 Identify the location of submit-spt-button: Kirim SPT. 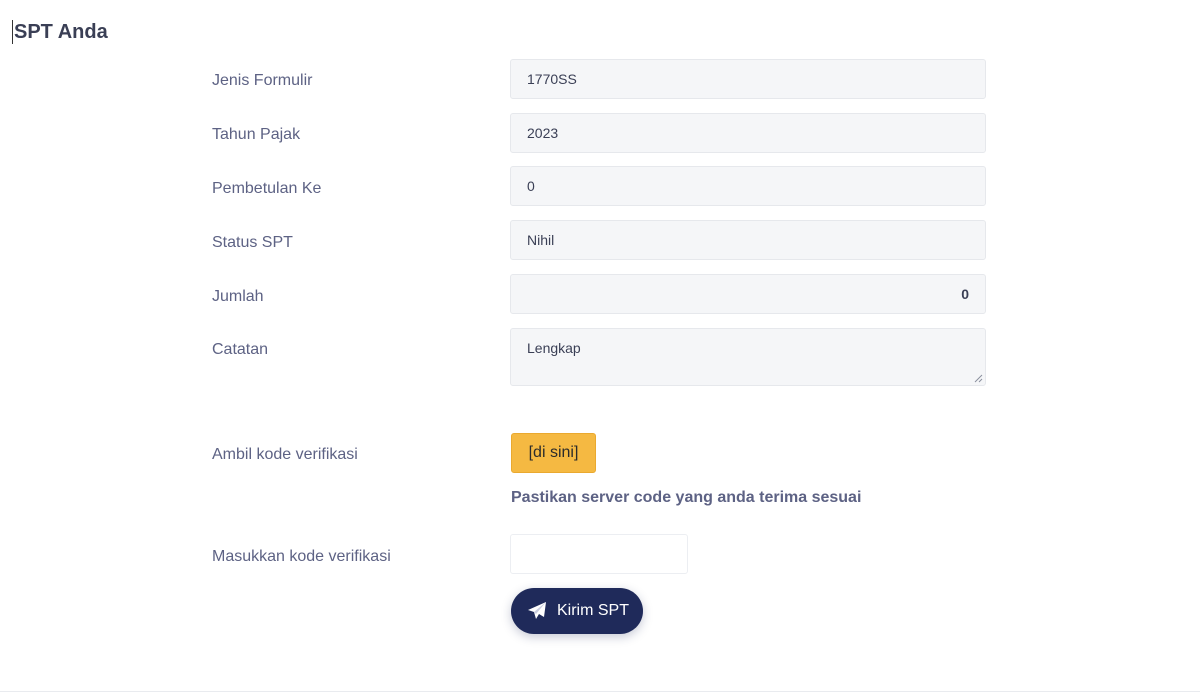
(577, 611).